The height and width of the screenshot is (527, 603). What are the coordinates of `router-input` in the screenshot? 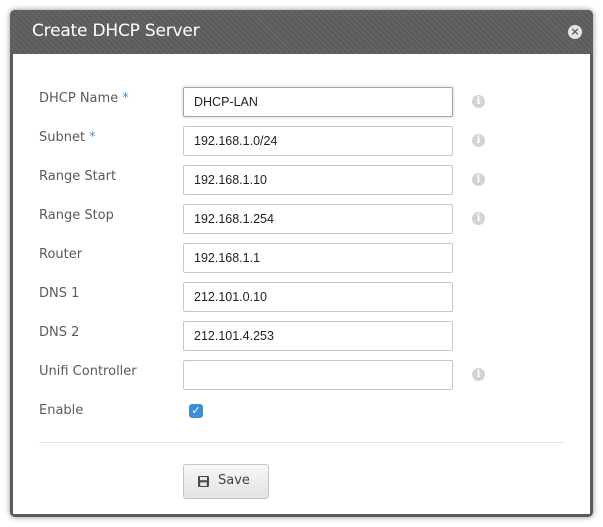 It's located at (318, 258).